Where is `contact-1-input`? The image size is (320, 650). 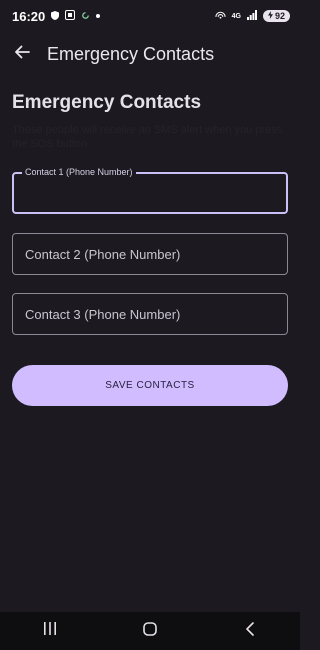
contact-1-input is located at coordinates (150, 193).